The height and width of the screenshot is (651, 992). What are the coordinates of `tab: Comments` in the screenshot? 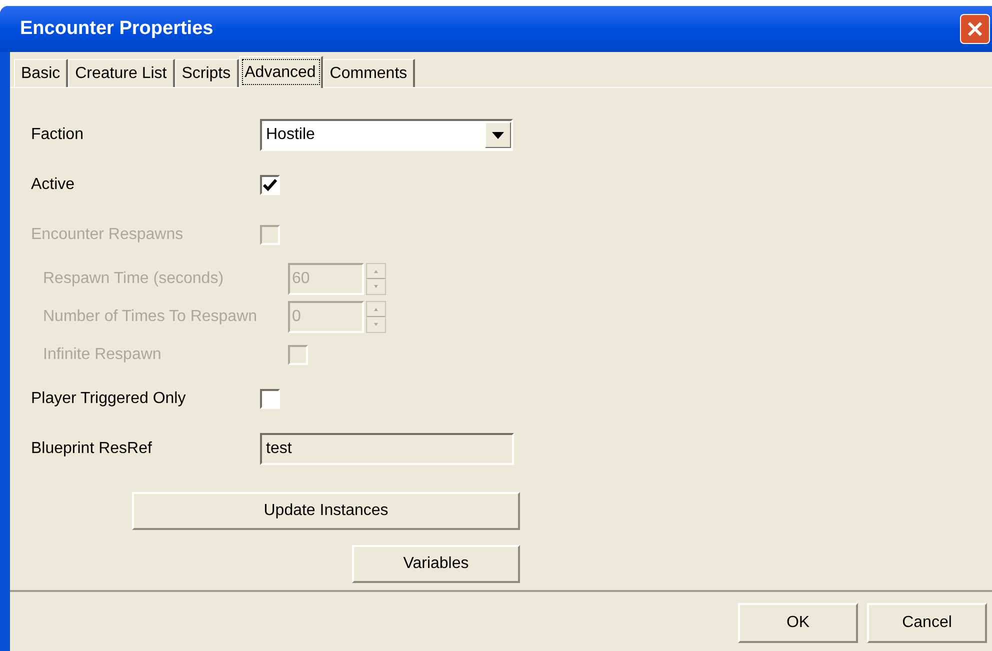 It's located at (369, 73).